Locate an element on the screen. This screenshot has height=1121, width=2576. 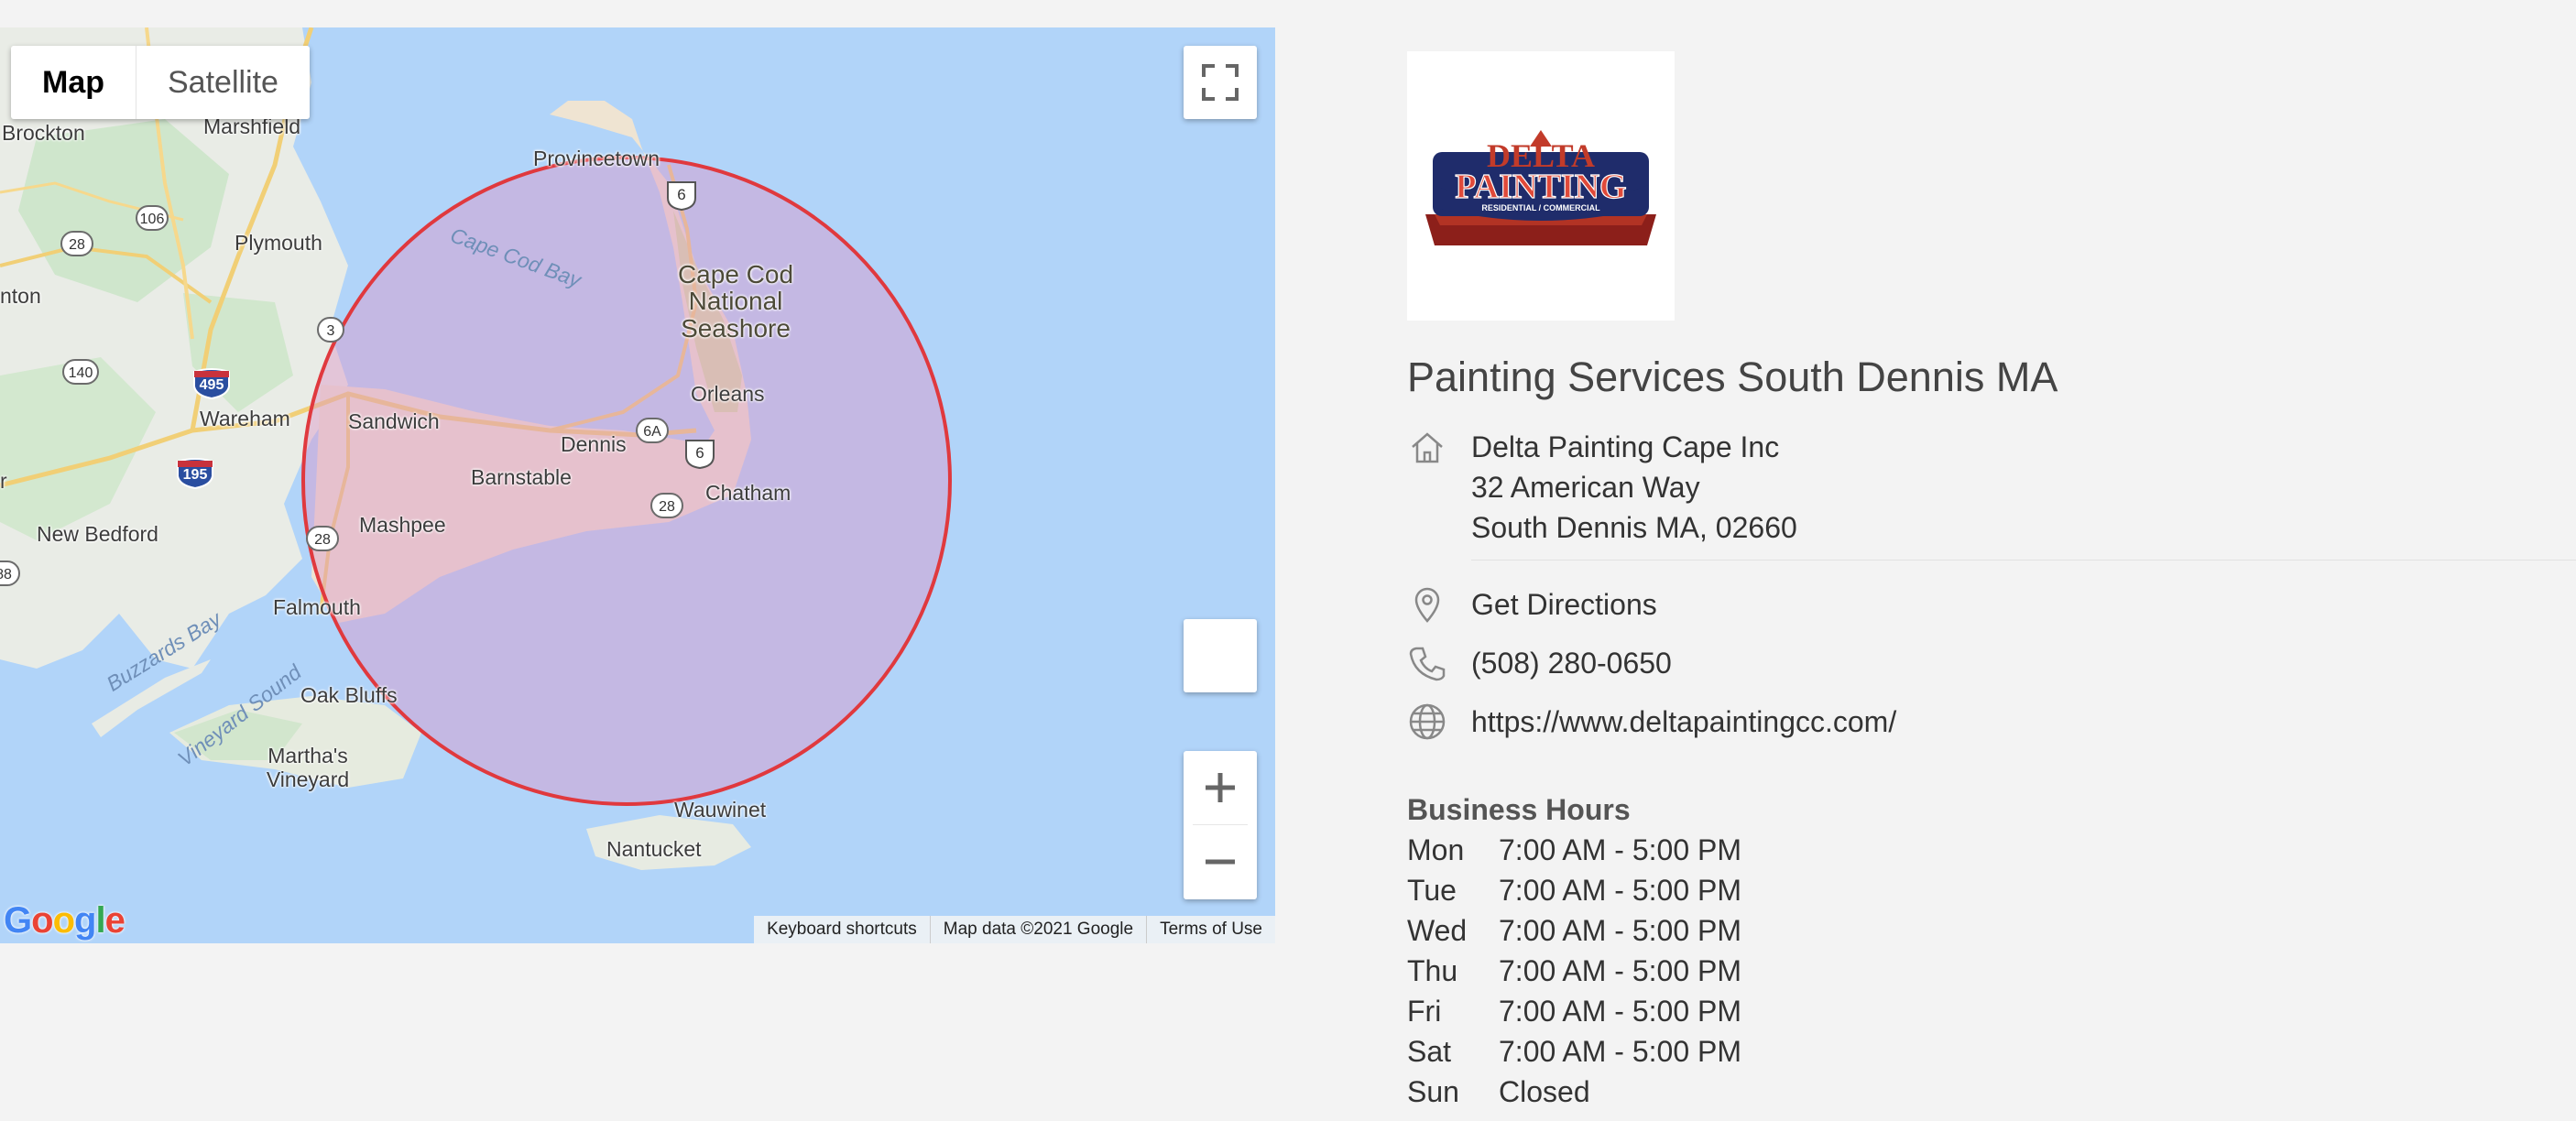
globe-icon is located at coordinates (1428, 721).